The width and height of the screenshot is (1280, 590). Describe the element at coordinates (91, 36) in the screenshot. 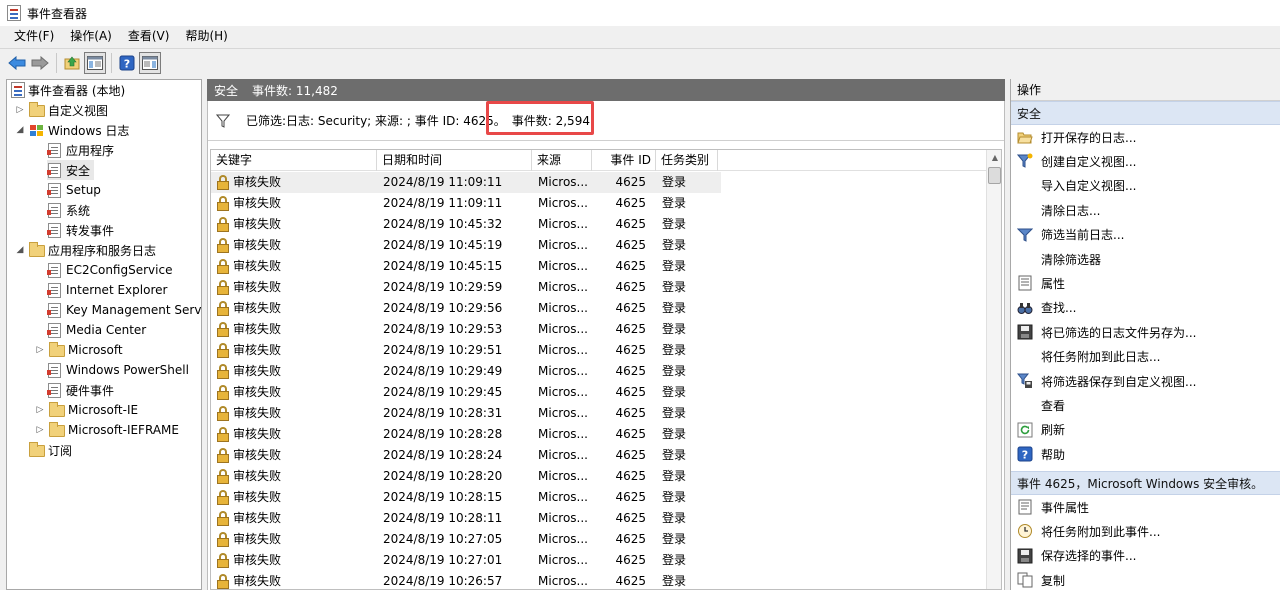

I see `menu-action: 操作(A)` at that location.